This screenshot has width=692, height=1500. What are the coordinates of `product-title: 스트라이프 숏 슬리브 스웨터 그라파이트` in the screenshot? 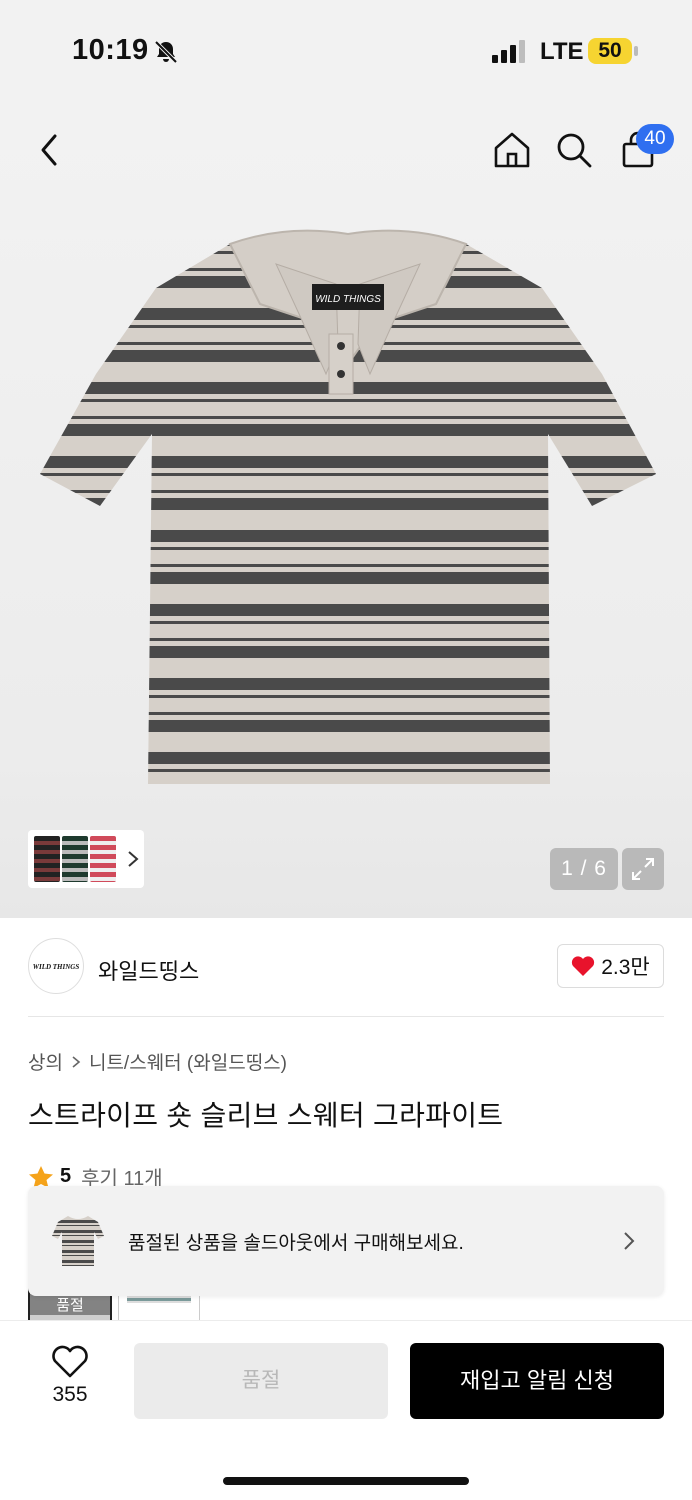 It's located at (266, 1115).